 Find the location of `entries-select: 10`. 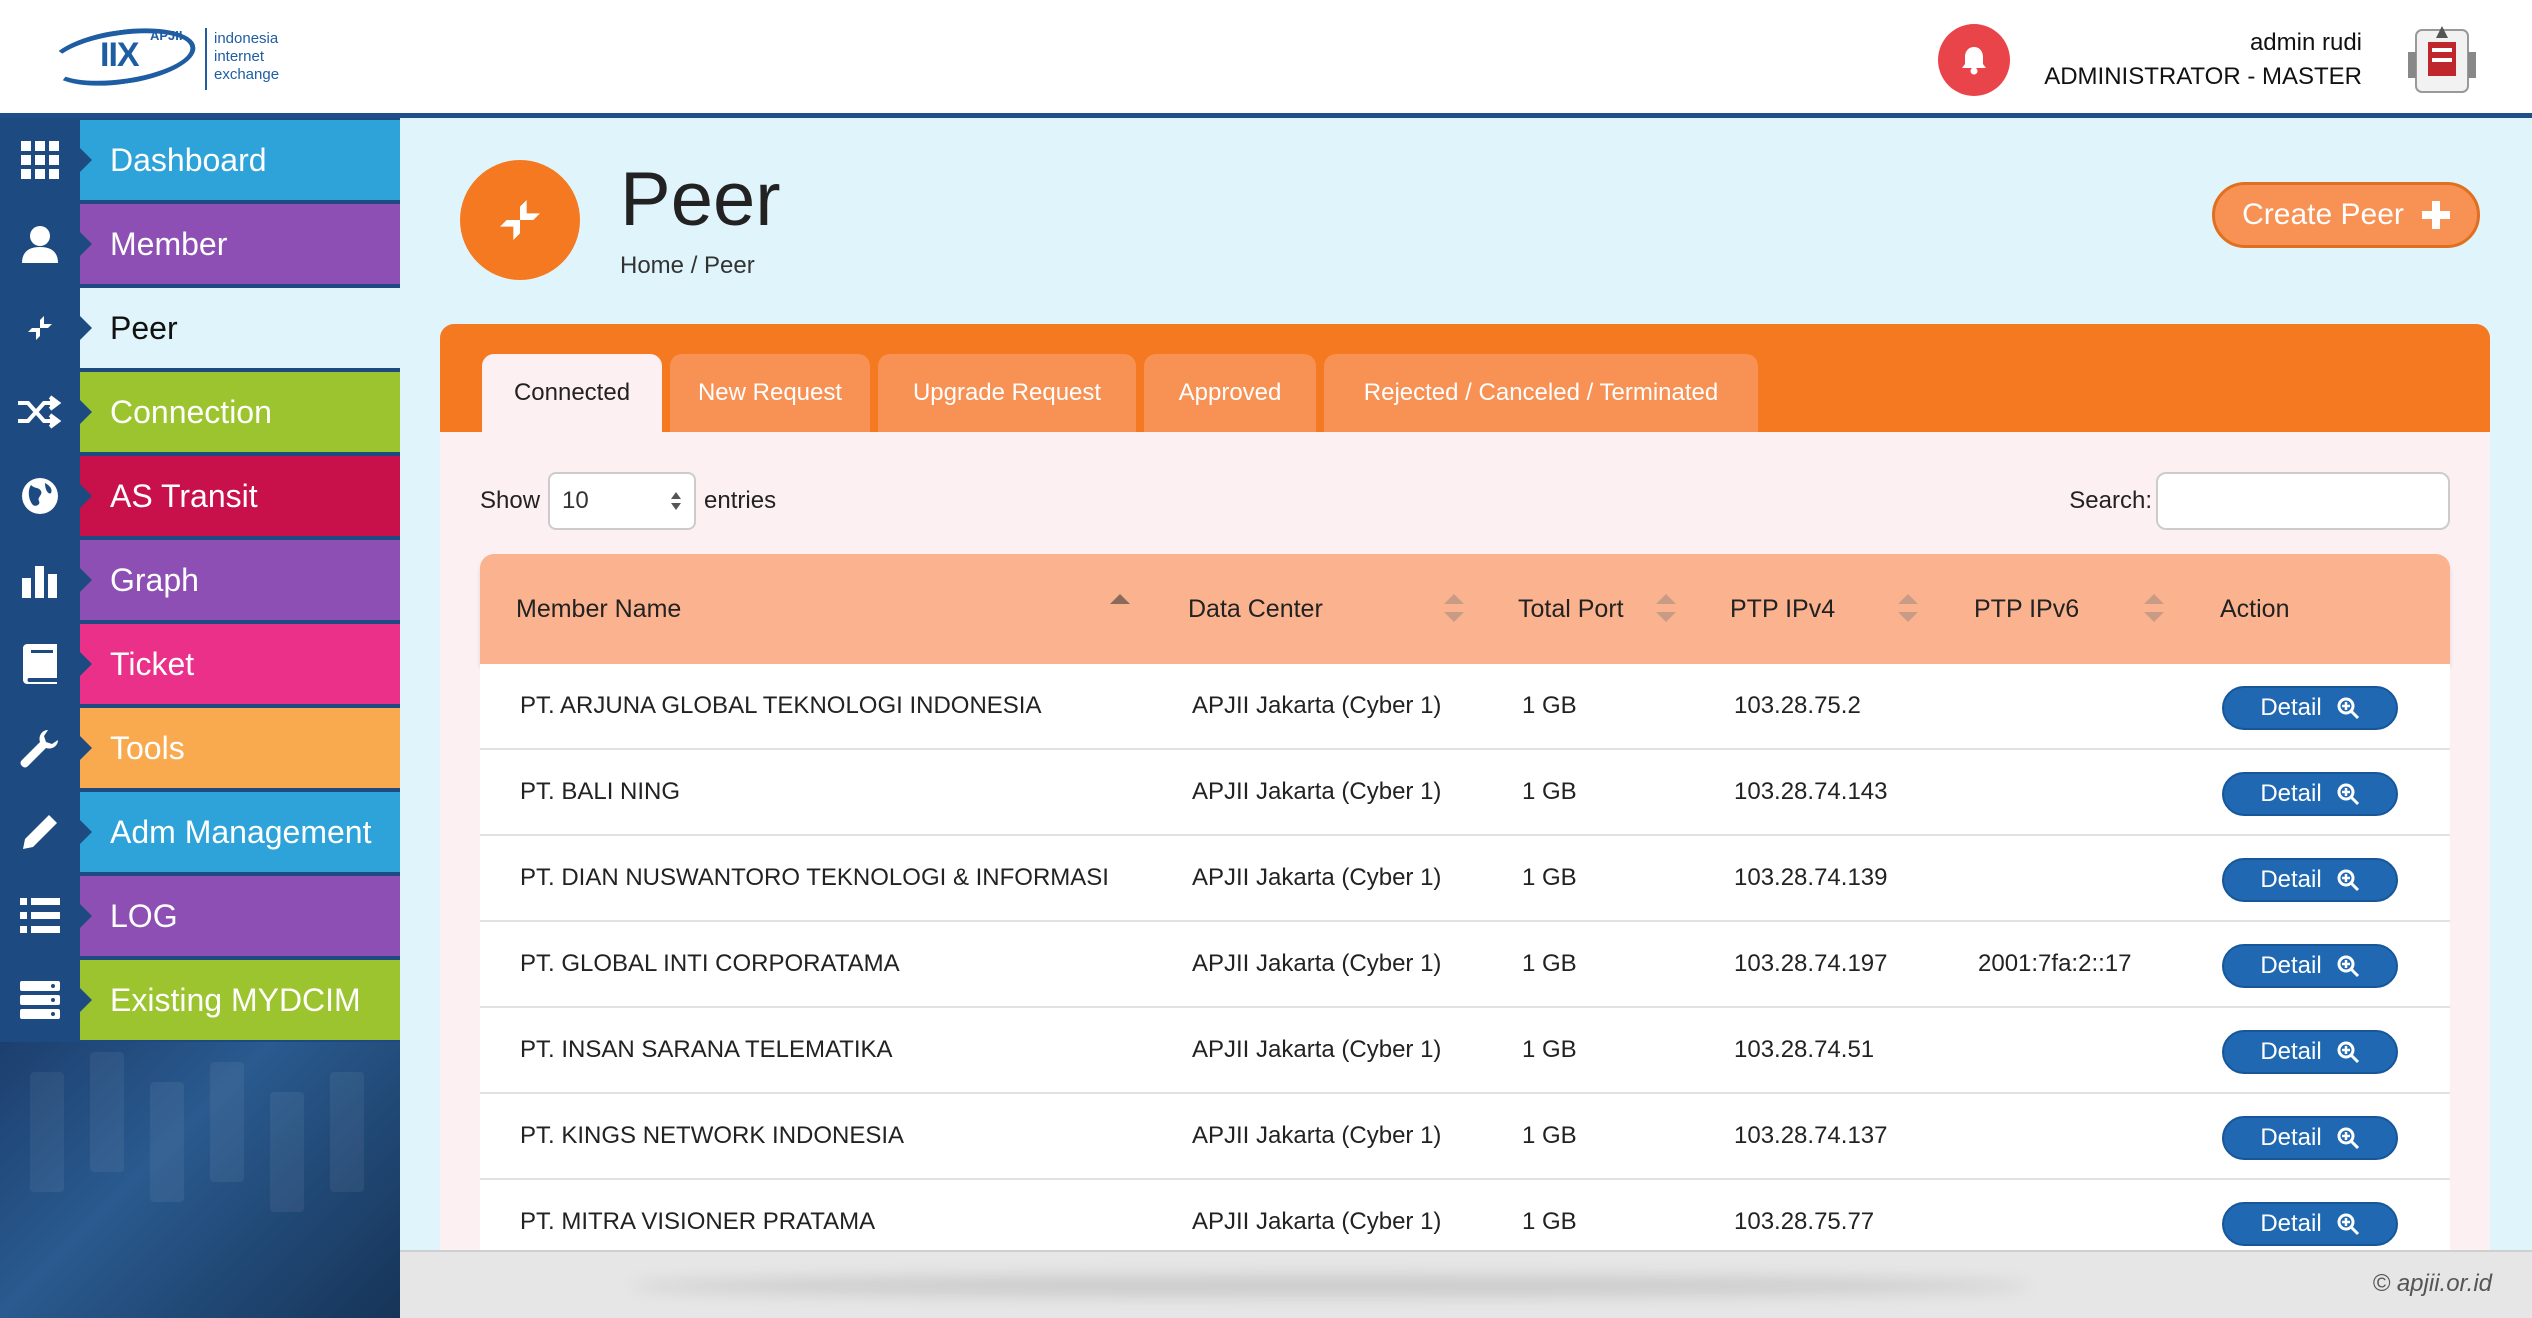

entries-select: 10 is located at coordinates (622, 501).